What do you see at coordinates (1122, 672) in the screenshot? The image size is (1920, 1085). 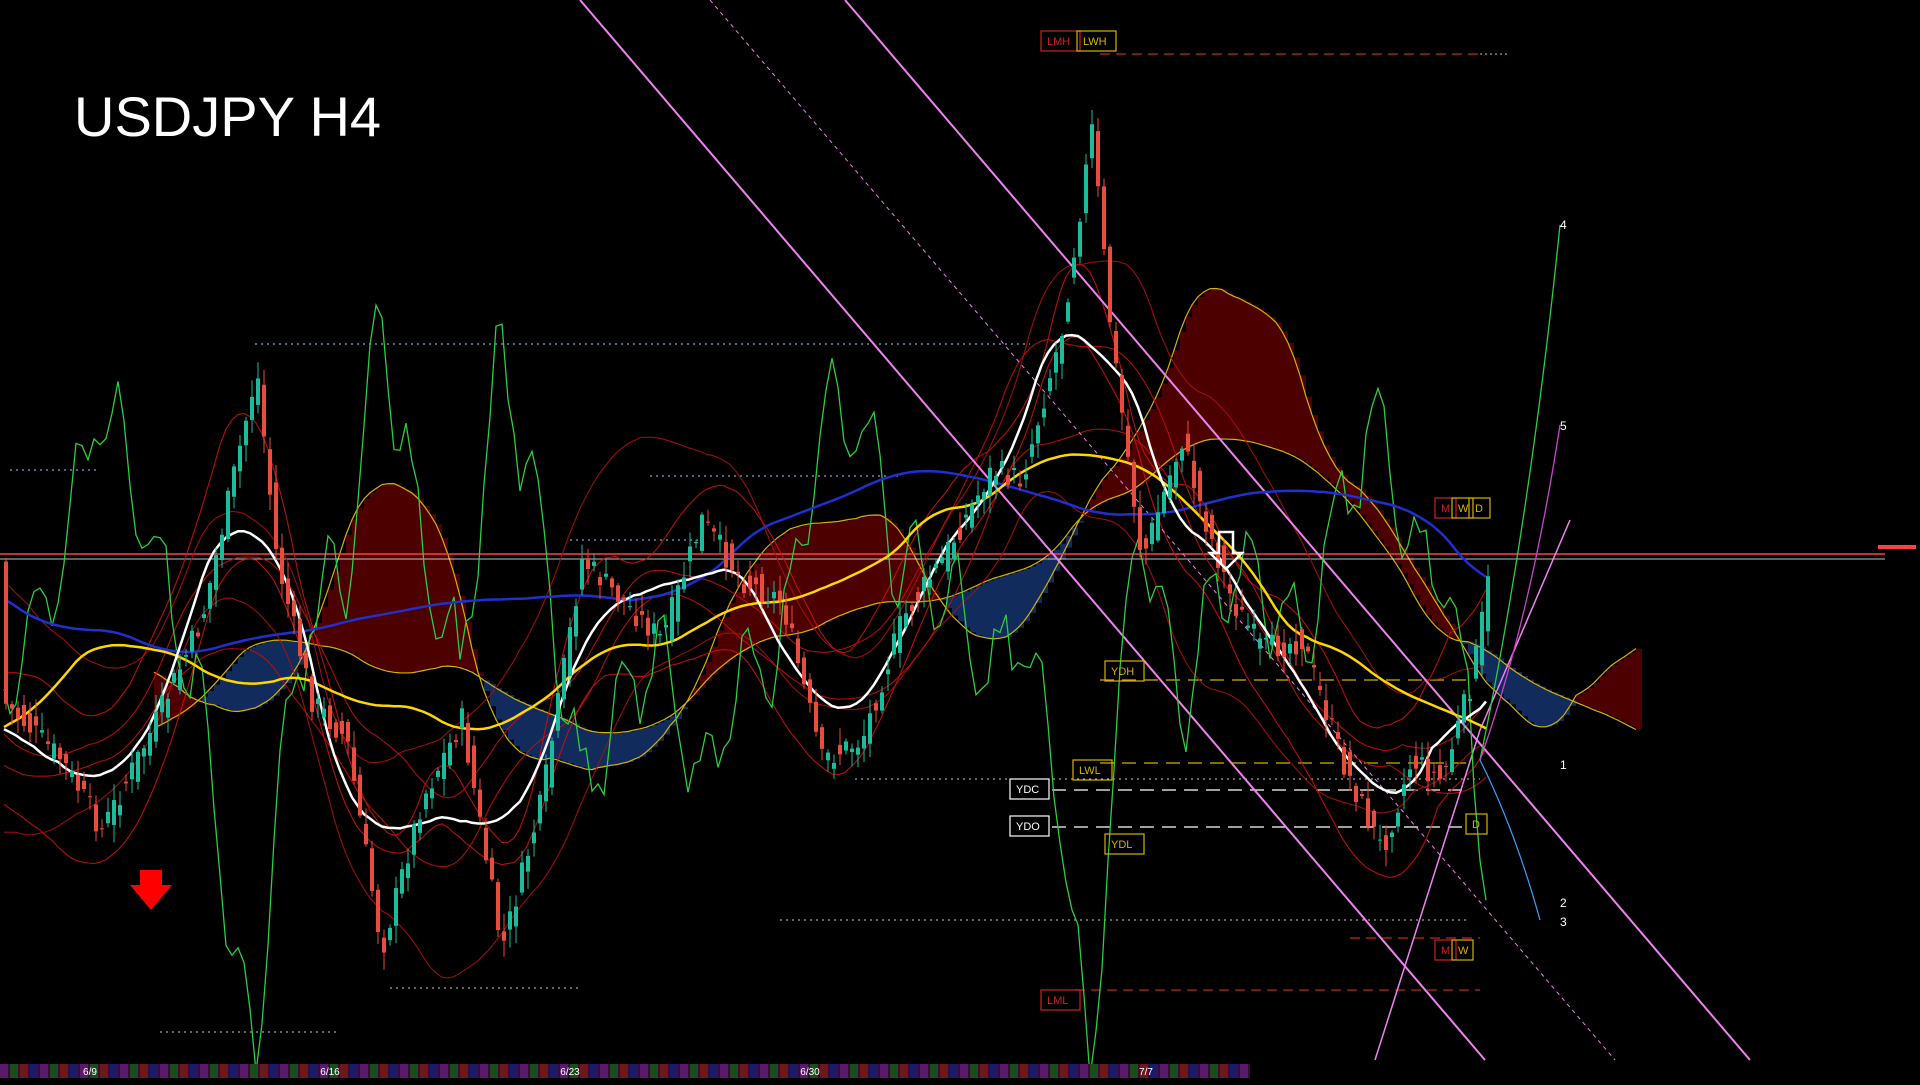 I see `tag-ydh: YDH` at bounding box center [1122, 672].